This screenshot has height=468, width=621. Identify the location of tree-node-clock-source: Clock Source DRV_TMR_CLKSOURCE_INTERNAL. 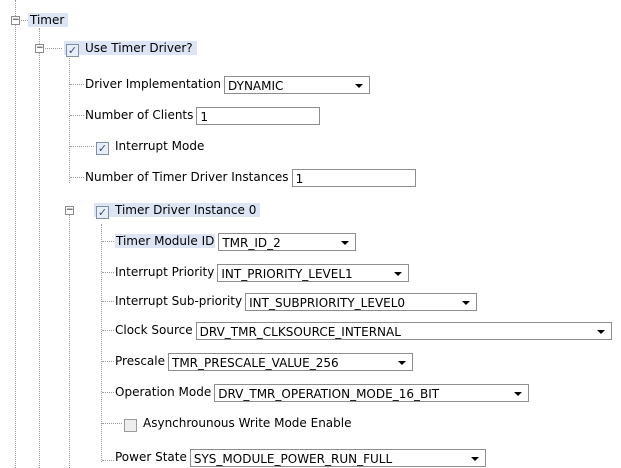
(363, 330).